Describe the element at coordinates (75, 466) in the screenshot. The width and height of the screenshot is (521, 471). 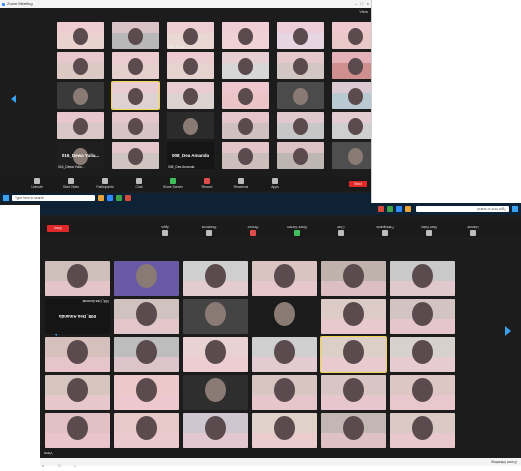
I see `restore-icon: –` at that location.